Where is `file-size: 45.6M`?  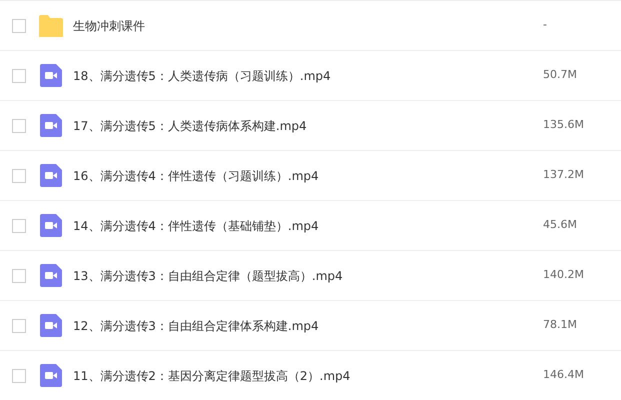 file-size: 45.6M is located at coordinates (560, 225).